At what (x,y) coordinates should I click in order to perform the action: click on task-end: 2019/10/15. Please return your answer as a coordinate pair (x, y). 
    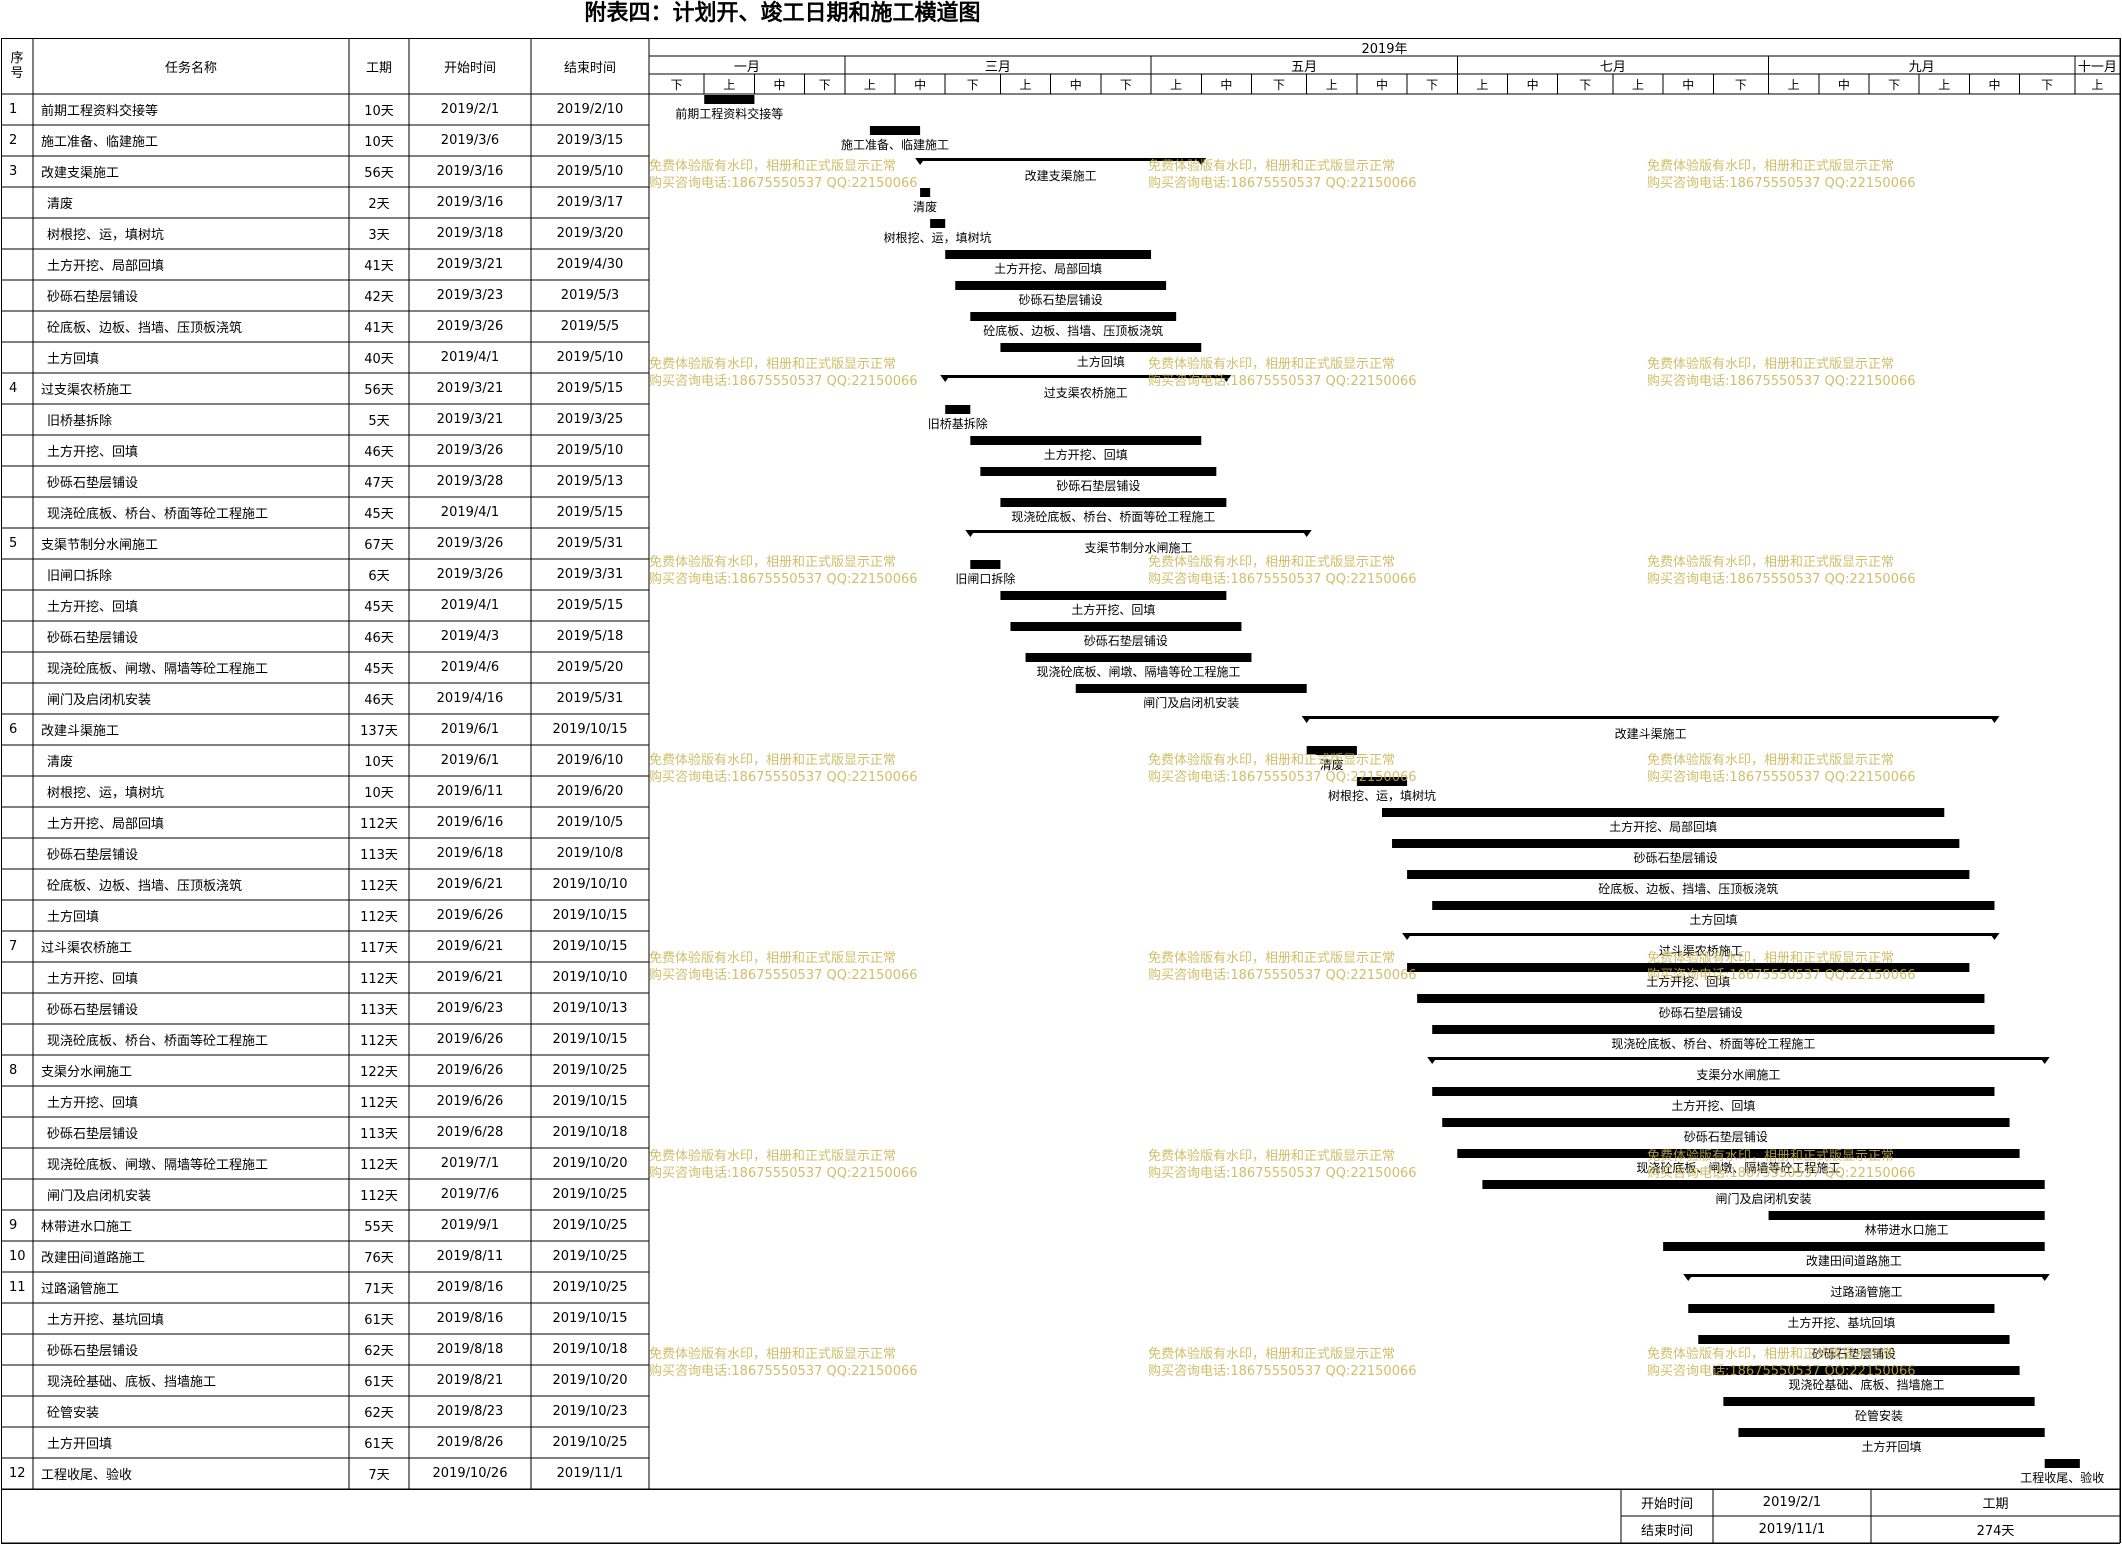
    Looking at the image, I should click on (590, 915).